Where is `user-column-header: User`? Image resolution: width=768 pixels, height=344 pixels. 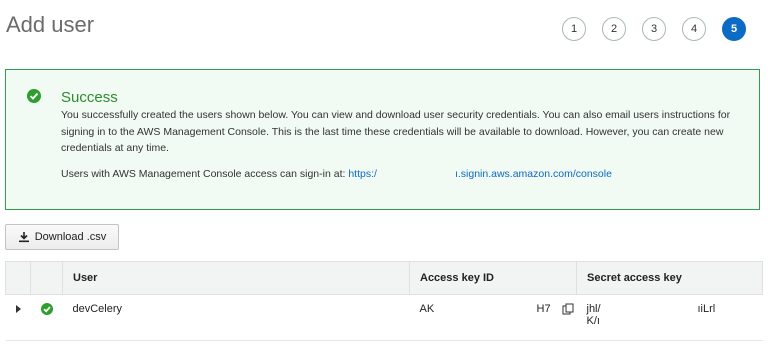
user-column-header: User is located at coordinates (236, 278).